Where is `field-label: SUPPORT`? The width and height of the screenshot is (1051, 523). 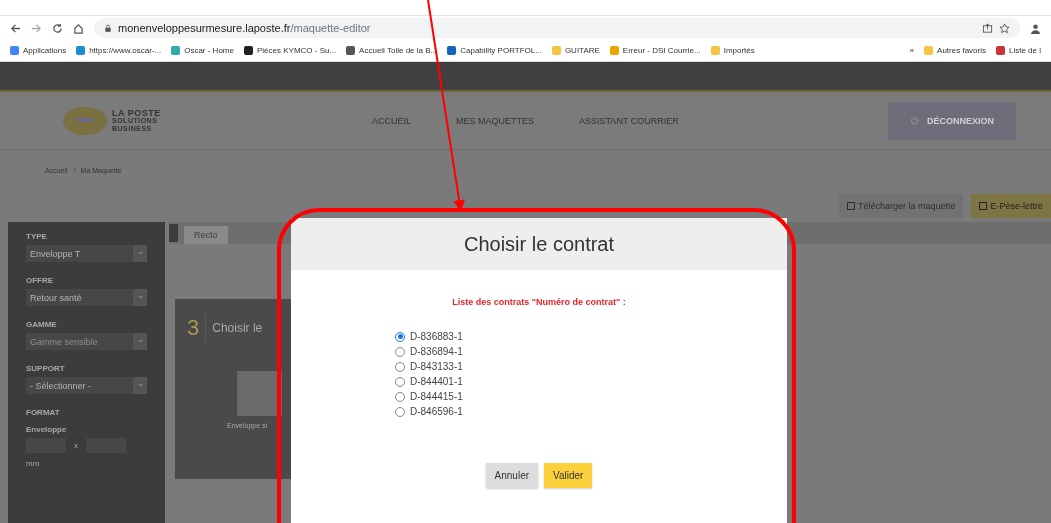 field-label: SUPPORT is located at coordinates (46, 368).